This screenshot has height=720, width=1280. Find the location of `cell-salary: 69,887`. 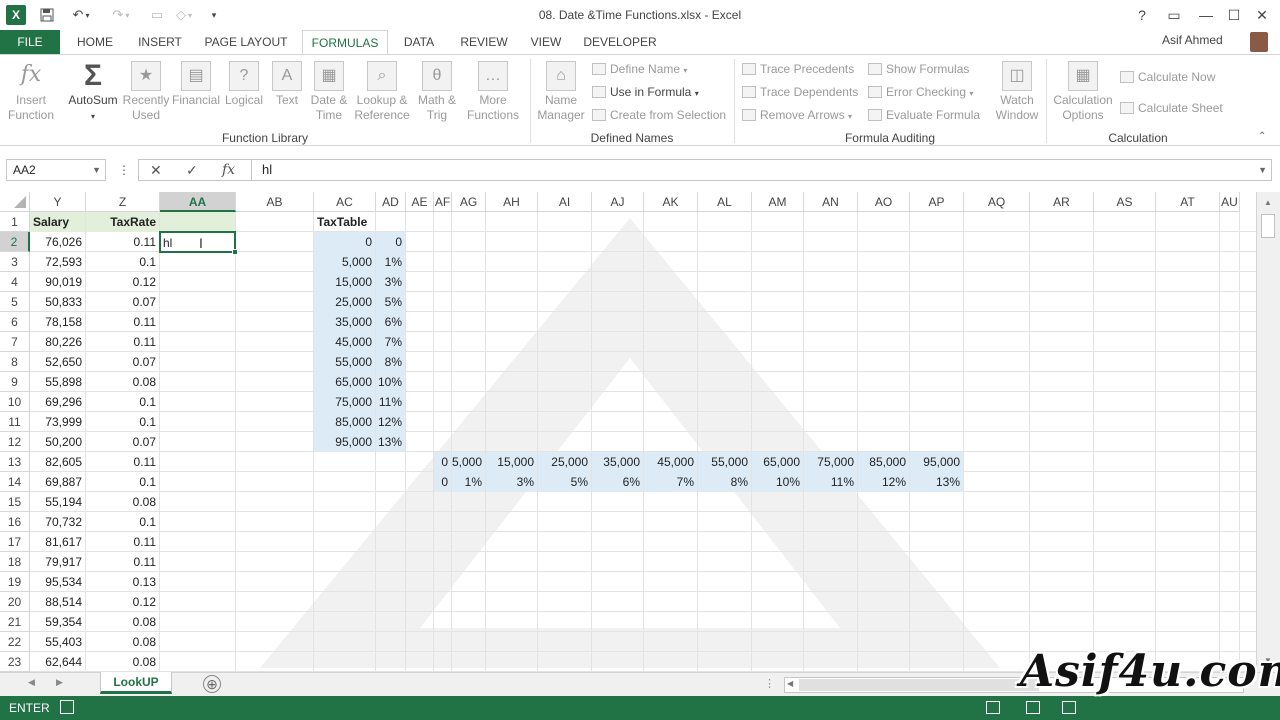

cell-salary: 69,887 is located at coordinates (57, 482).